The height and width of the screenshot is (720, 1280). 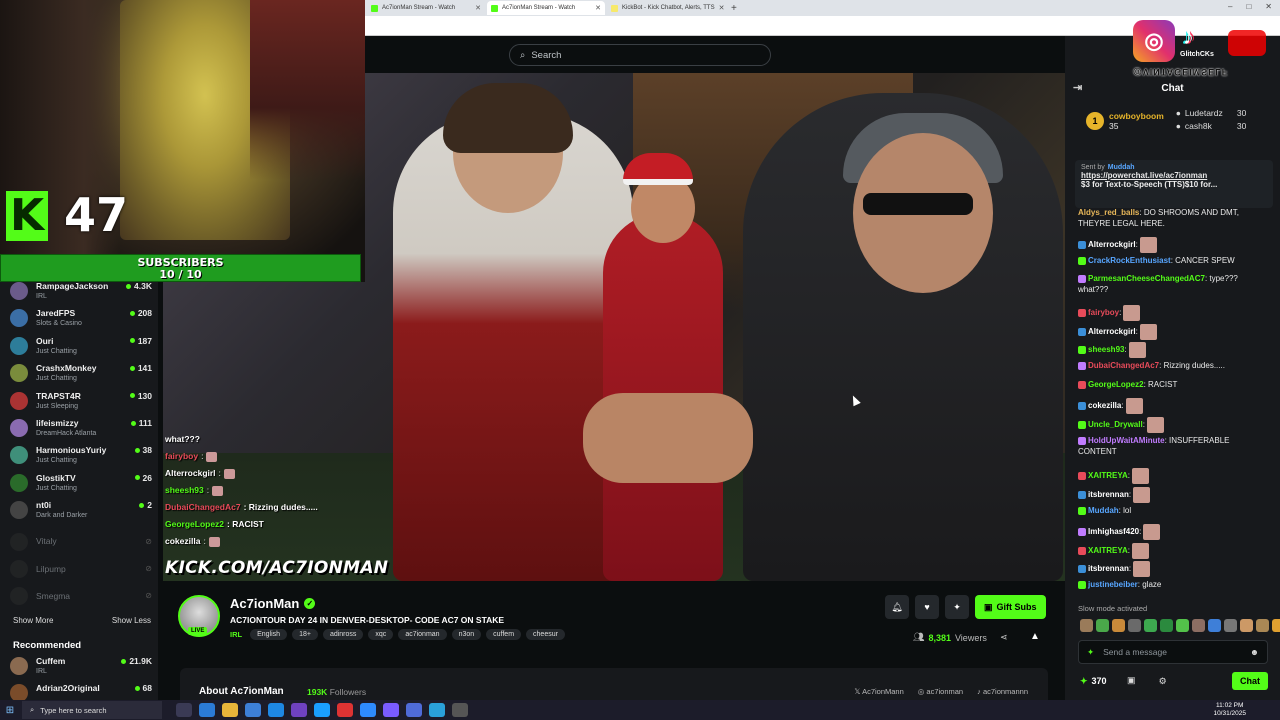 I want to click on file-explorer-icon, so click(x=230, y=710).